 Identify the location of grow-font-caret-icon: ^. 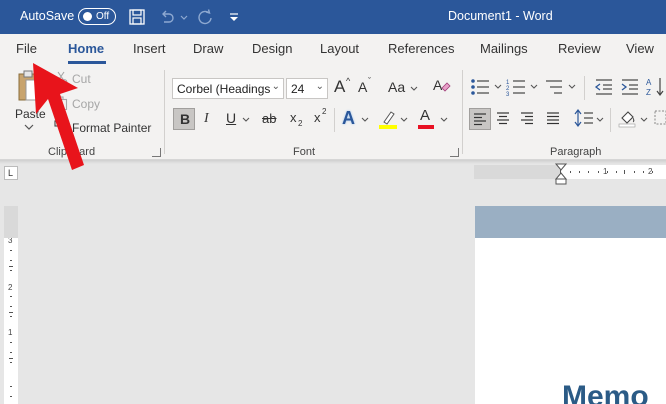
(348, 81).